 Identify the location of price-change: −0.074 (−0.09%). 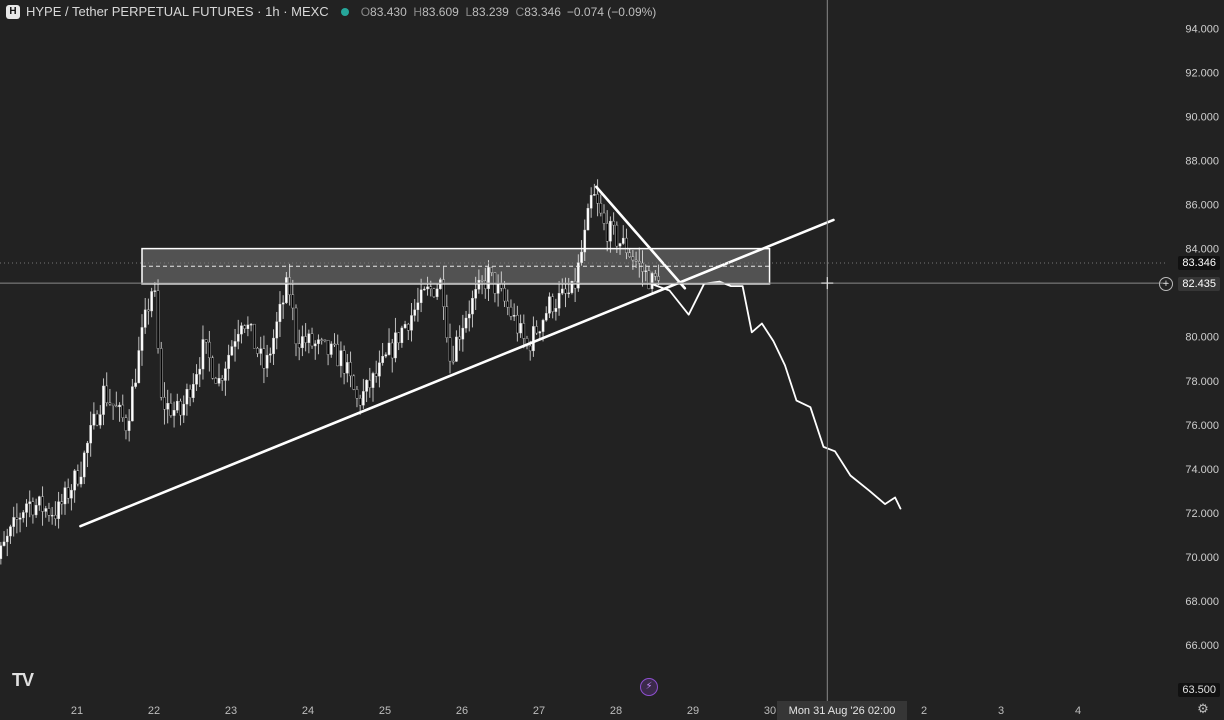
(611, 11).